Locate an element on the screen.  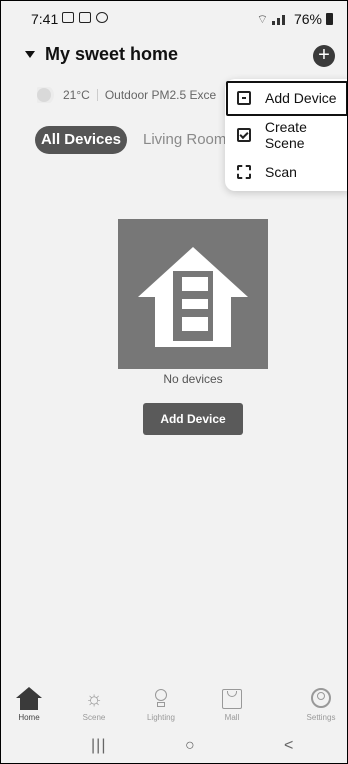
calendar-icon is located at coordinates (68, 17).